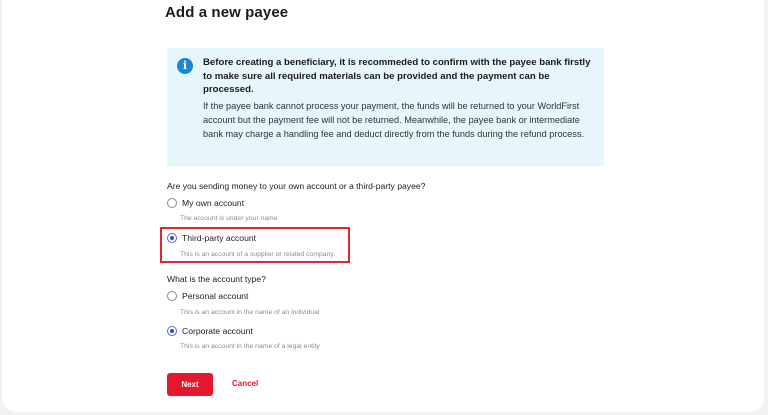 Image resolution: width=768 pixels, height=415 pixels. I want to click on radio-label: Corporate account, so click(217, 331).